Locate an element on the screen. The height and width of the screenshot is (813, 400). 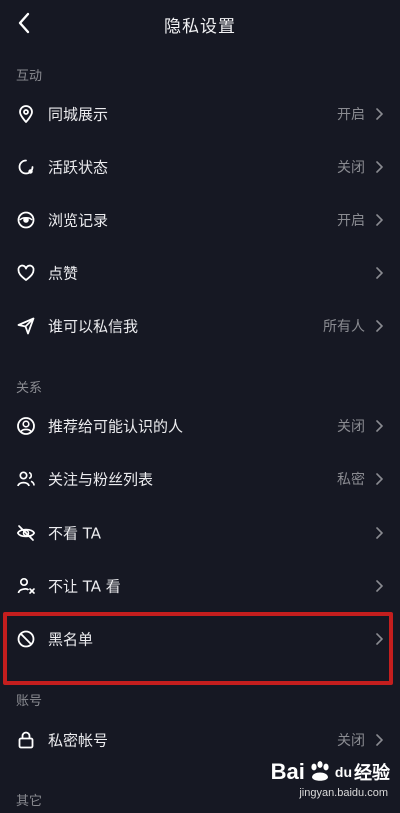
setting-label: 关注与粉丝列表 is located at coordinates (101, 479).